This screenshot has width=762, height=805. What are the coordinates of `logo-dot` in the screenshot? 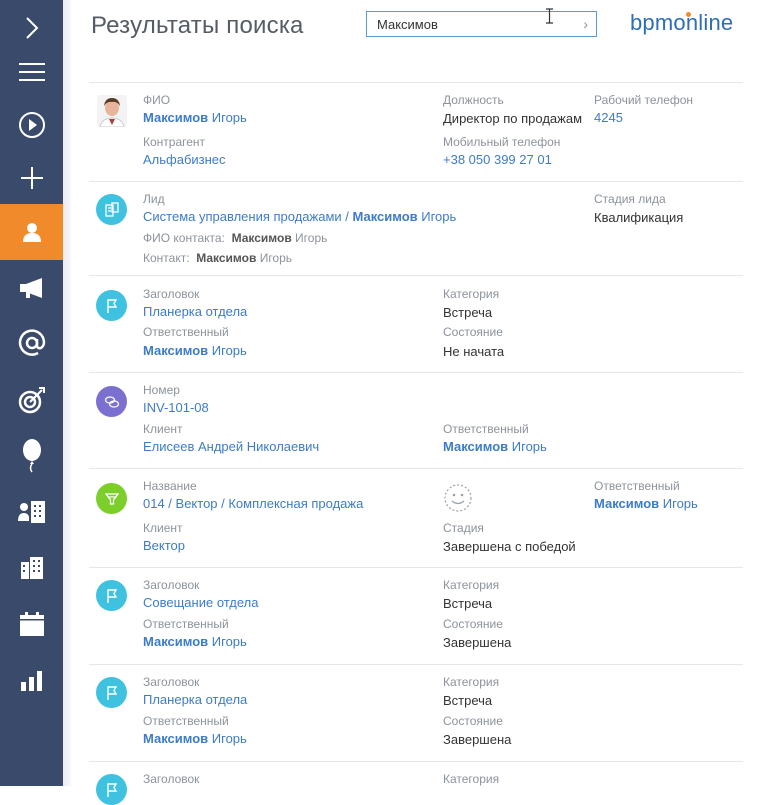 It's located at (688, 14).